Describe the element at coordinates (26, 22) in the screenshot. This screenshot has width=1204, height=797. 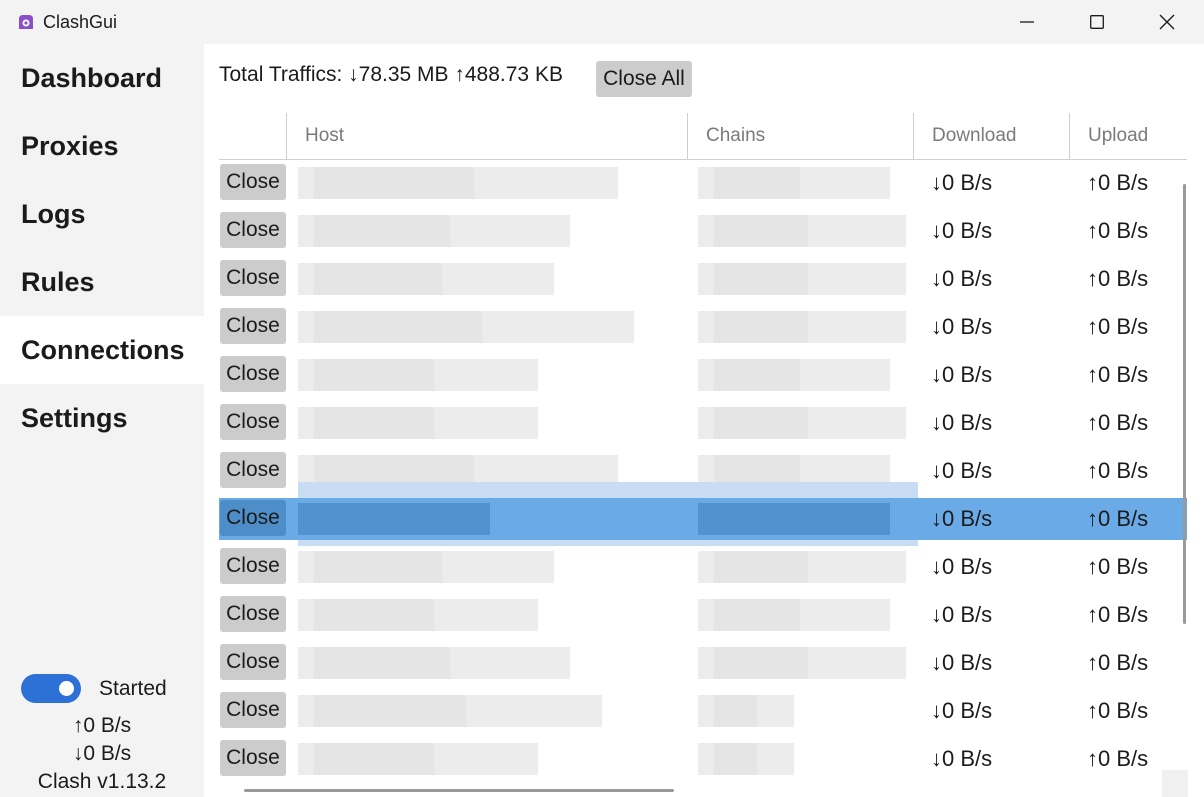
I see `clash-icon` at that location.